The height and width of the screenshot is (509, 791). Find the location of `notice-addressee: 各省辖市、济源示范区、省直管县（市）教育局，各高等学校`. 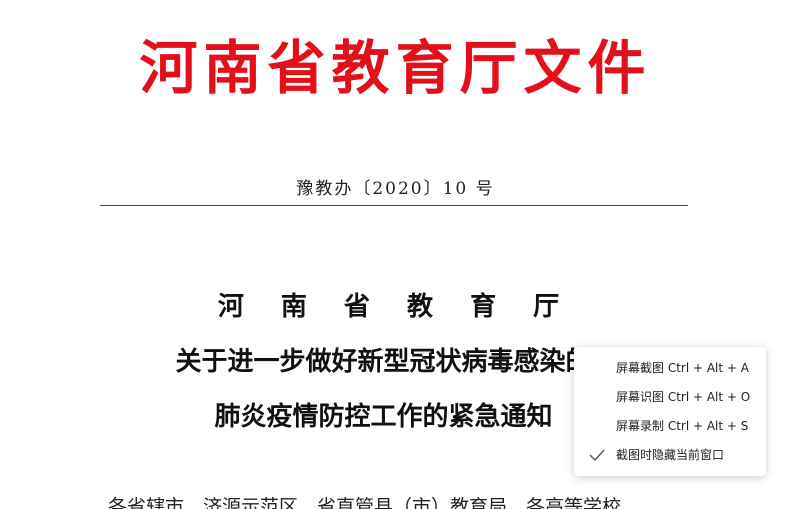

notice-addressee: 各省辖市、济源示范区、省直管县（市）教育局，各高等学校 is located at coordinates (365, 502).